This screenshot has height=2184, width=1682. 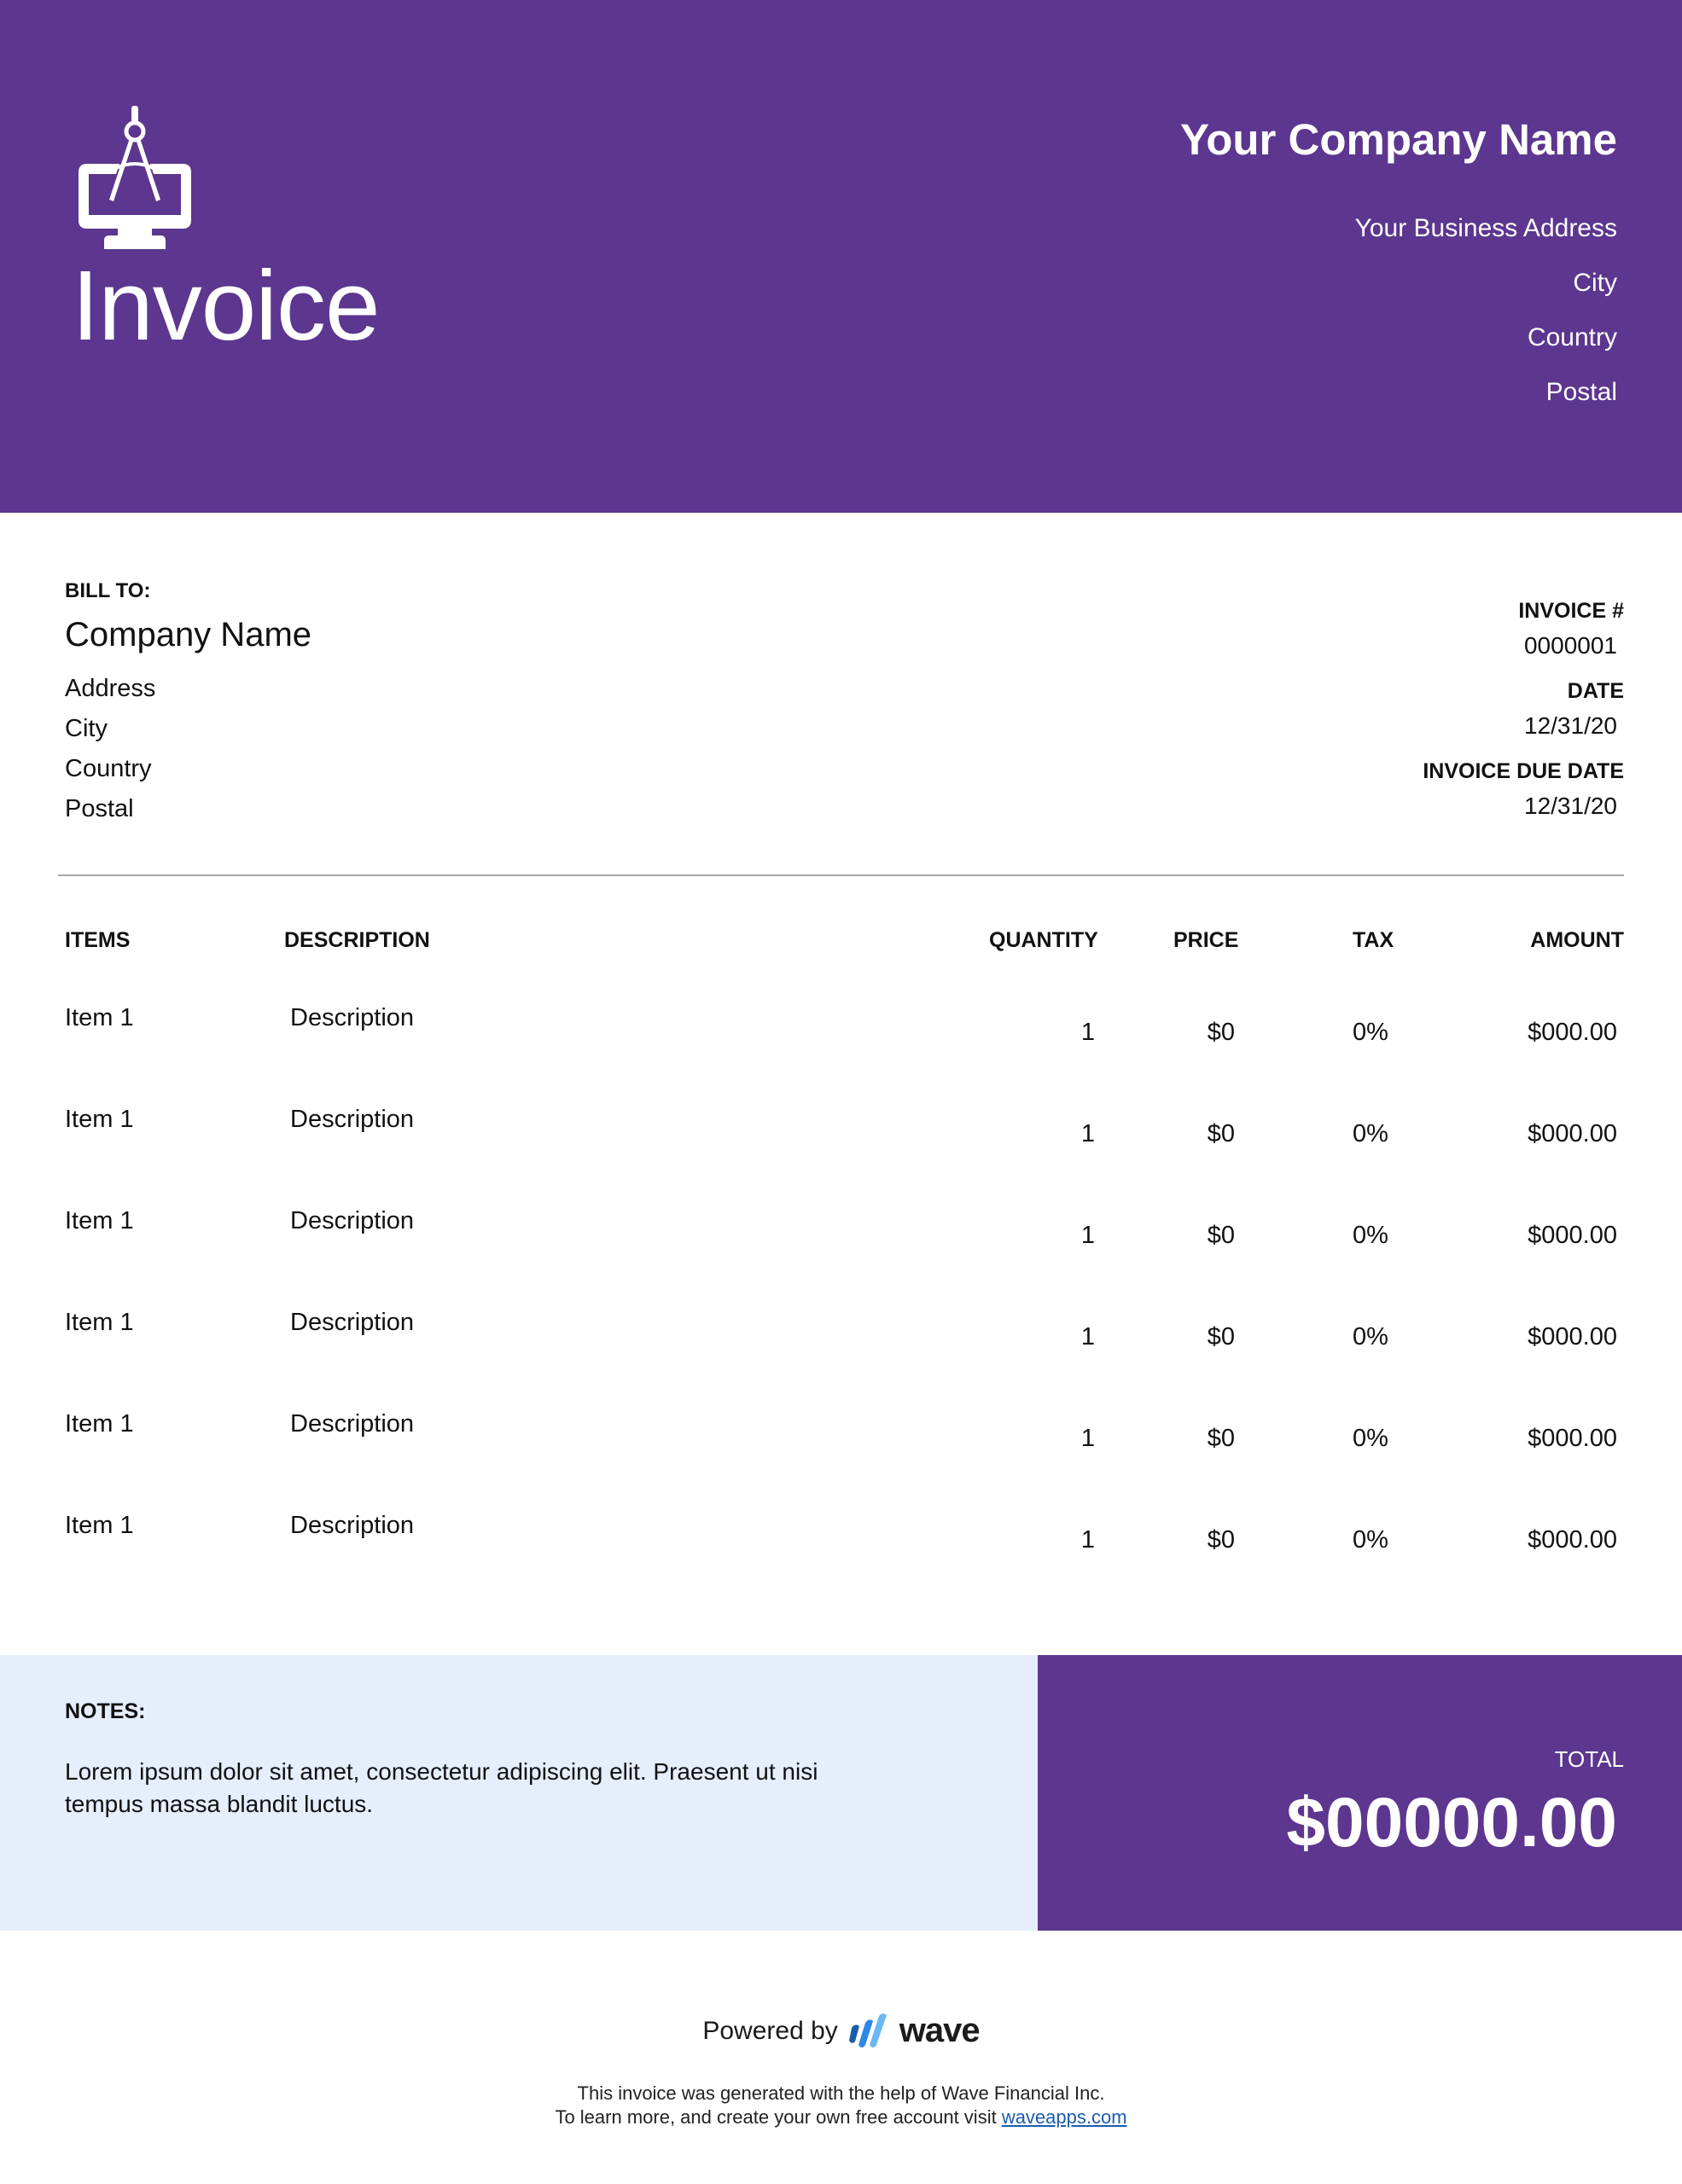 I want to click on column-header-items: ITEMS, so click(x=98, y=940).